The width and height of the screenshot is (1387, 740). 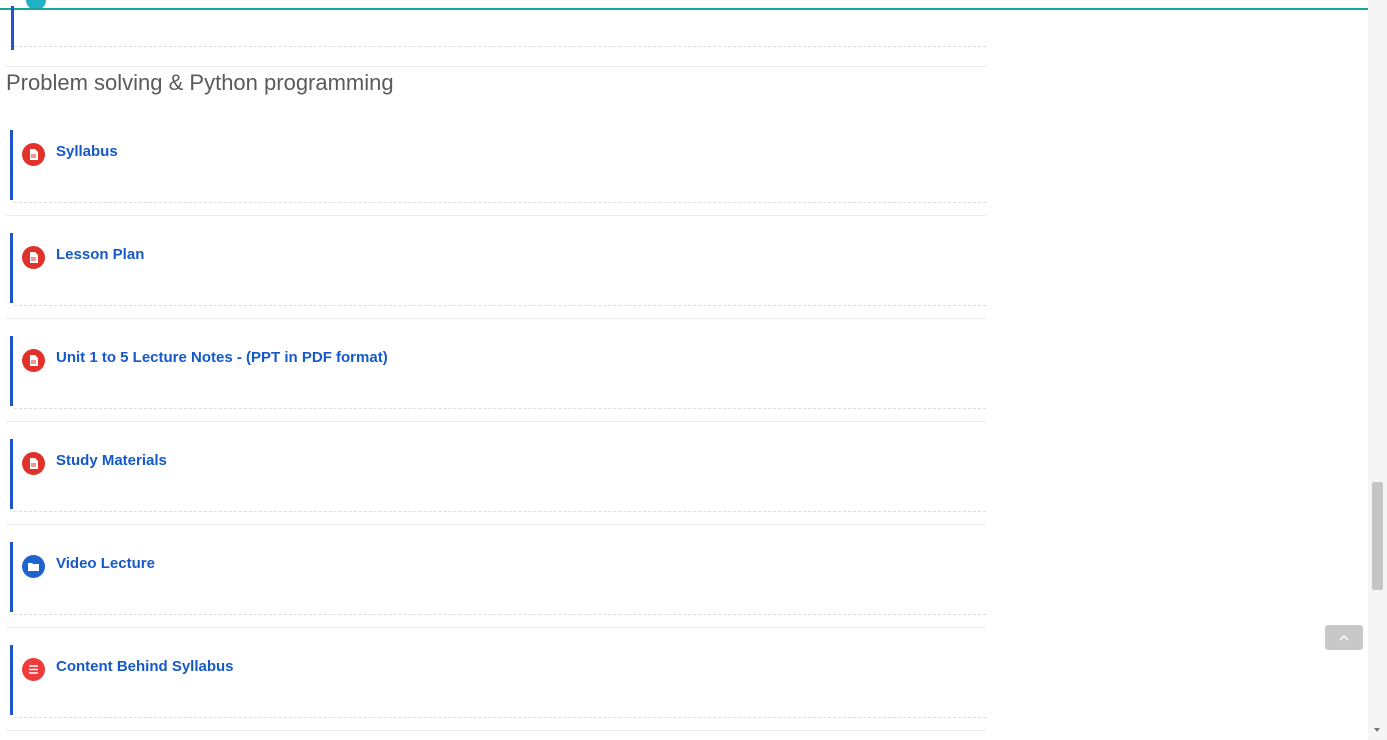 I want to click on activity-link: Video Lecture, so click(x=105, y=563).